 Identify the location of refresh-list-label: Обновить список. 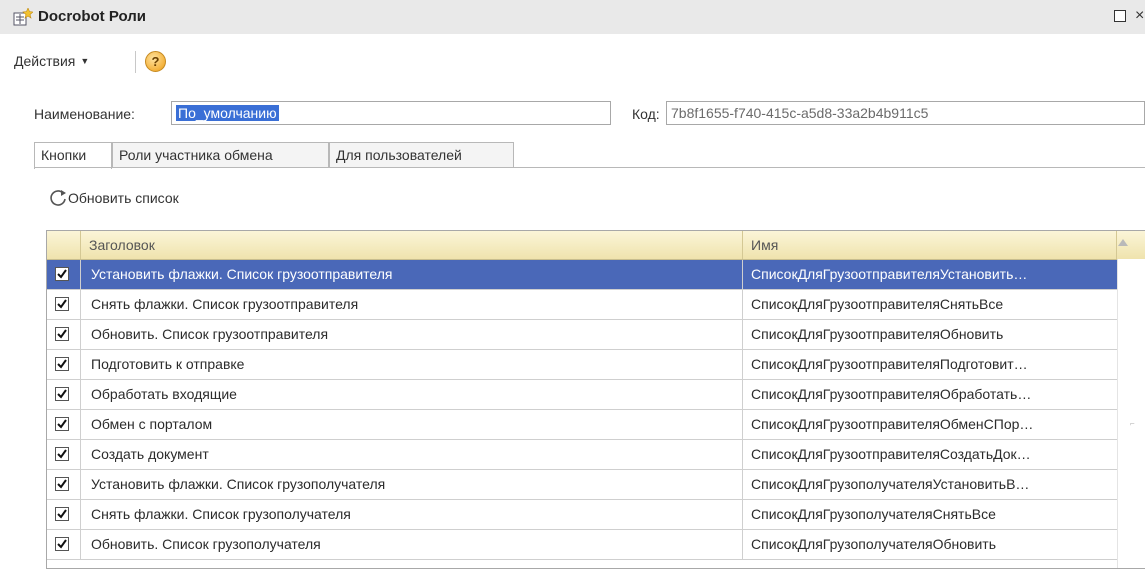
(123, 198).